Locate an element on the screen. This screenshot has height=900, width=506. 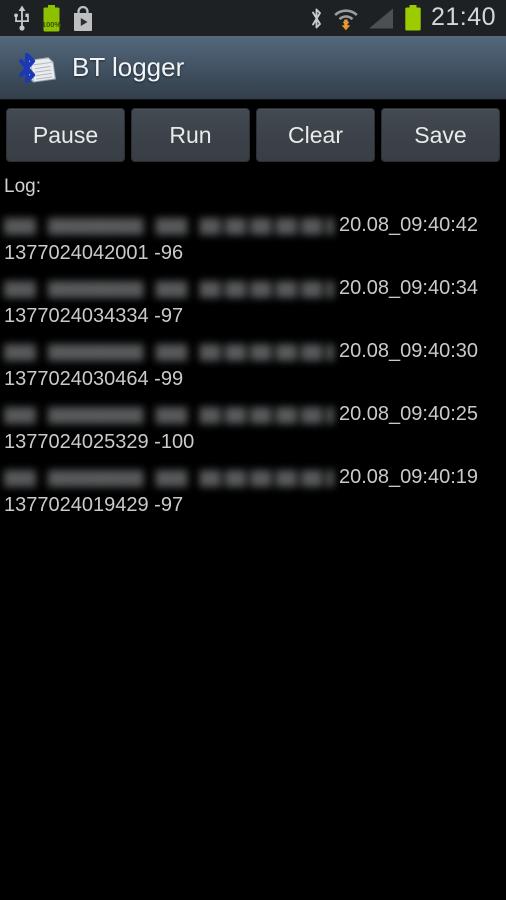
cellular-signal-icon is located at coordinates (380, 18).